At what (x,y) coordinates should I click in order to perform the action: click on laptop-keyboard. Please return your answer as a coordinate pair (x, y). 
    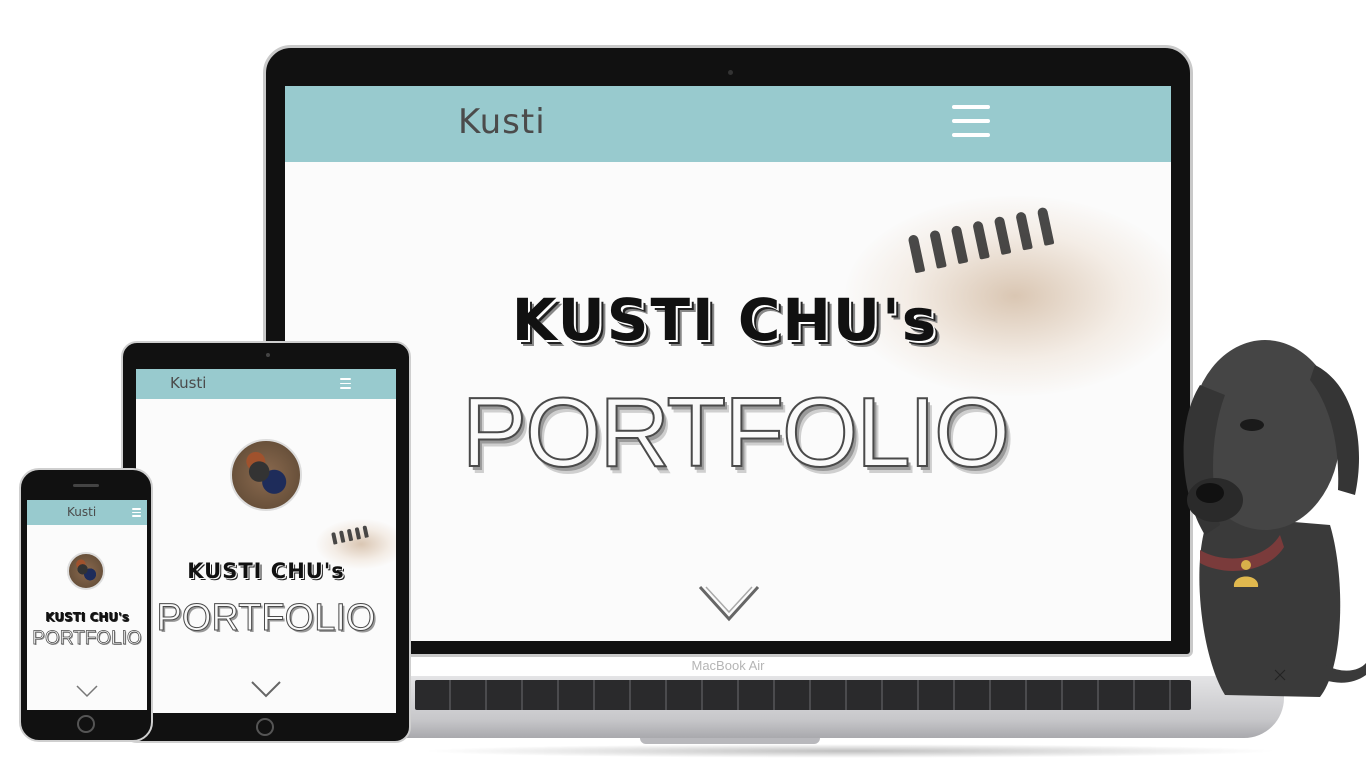
    Looking at the image, I should click on (803, 695).